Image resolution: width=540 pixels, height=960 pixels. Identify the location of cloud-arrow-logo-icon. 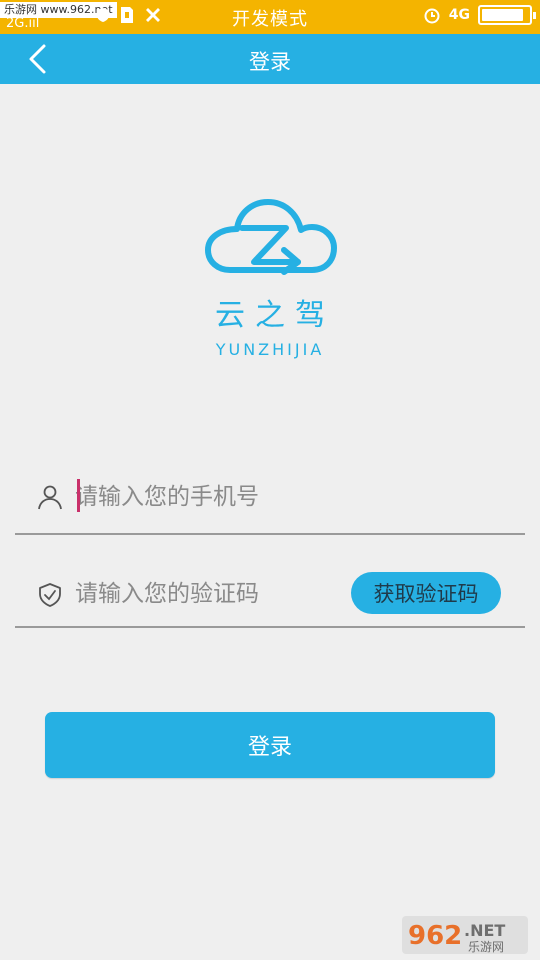
(271, 237).